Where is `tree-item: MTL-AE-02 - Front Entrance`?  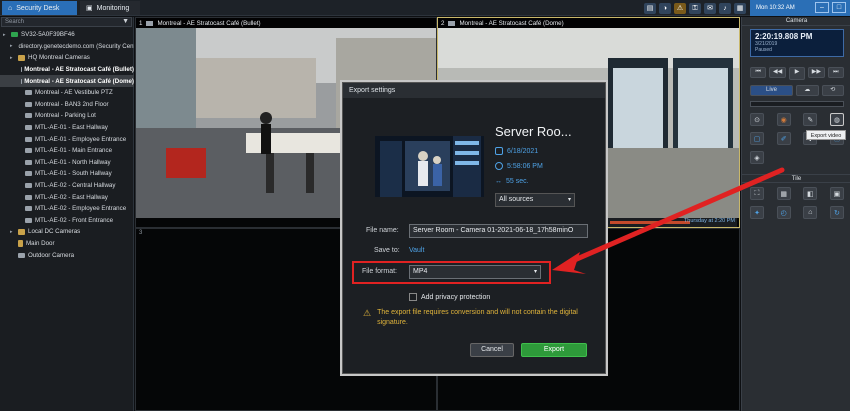 tree-item: MTL-AE-02 - Front Entrance is located at coordinates (67, 221).